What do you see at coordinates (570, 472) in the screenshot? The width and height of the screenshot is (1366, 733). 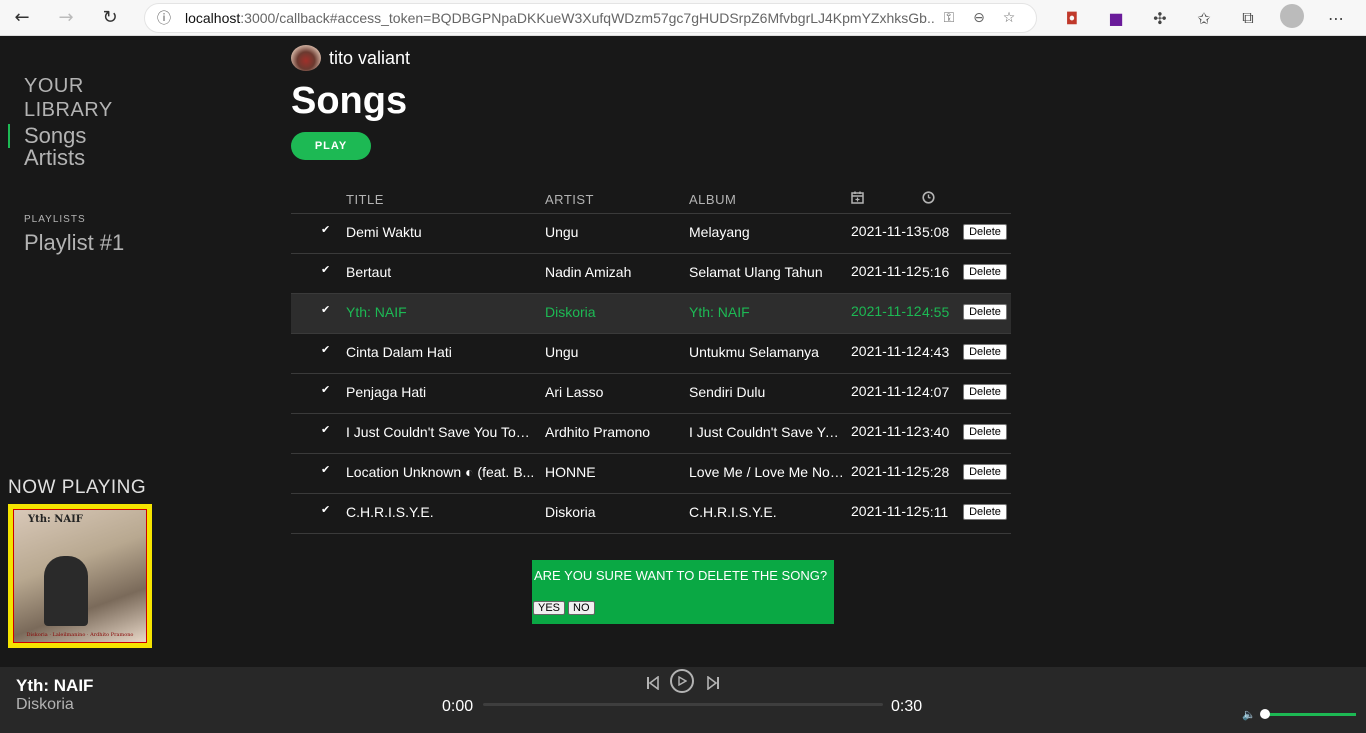 I see `song-artist: HONNE` at bounding box center [570, 472].